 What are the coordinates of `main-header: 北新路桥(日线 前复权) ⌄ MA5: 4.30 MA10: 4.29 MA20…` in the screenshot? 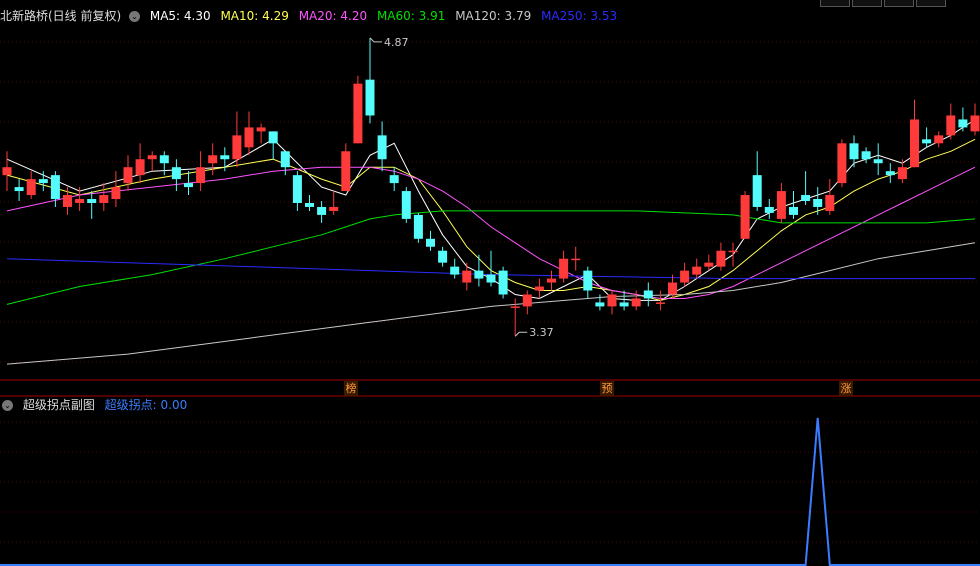 It's located at (311, 16).